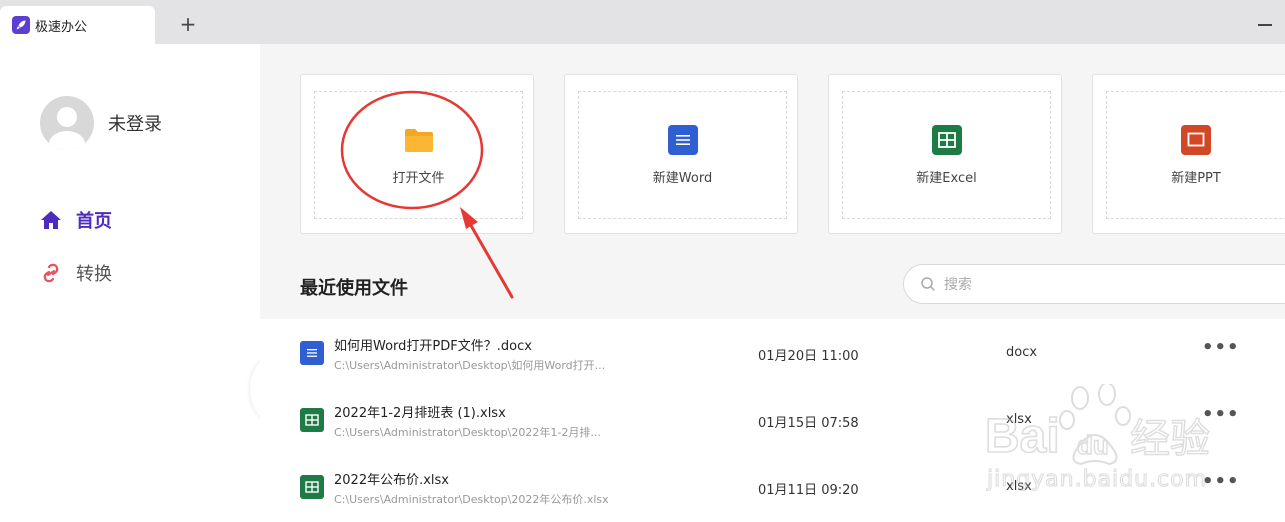  I want to click on card-dropzone: 打开文件, so click(418, 155).